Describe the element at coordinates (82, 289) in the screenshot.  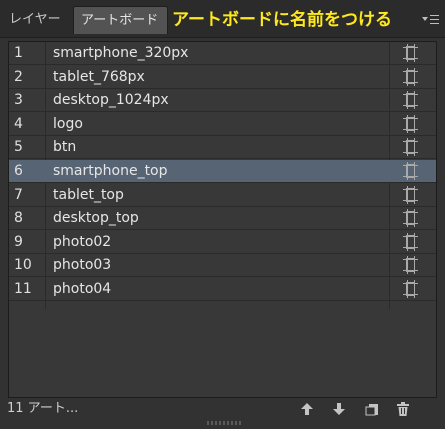
I see `artboard-name: photo04` at that location.